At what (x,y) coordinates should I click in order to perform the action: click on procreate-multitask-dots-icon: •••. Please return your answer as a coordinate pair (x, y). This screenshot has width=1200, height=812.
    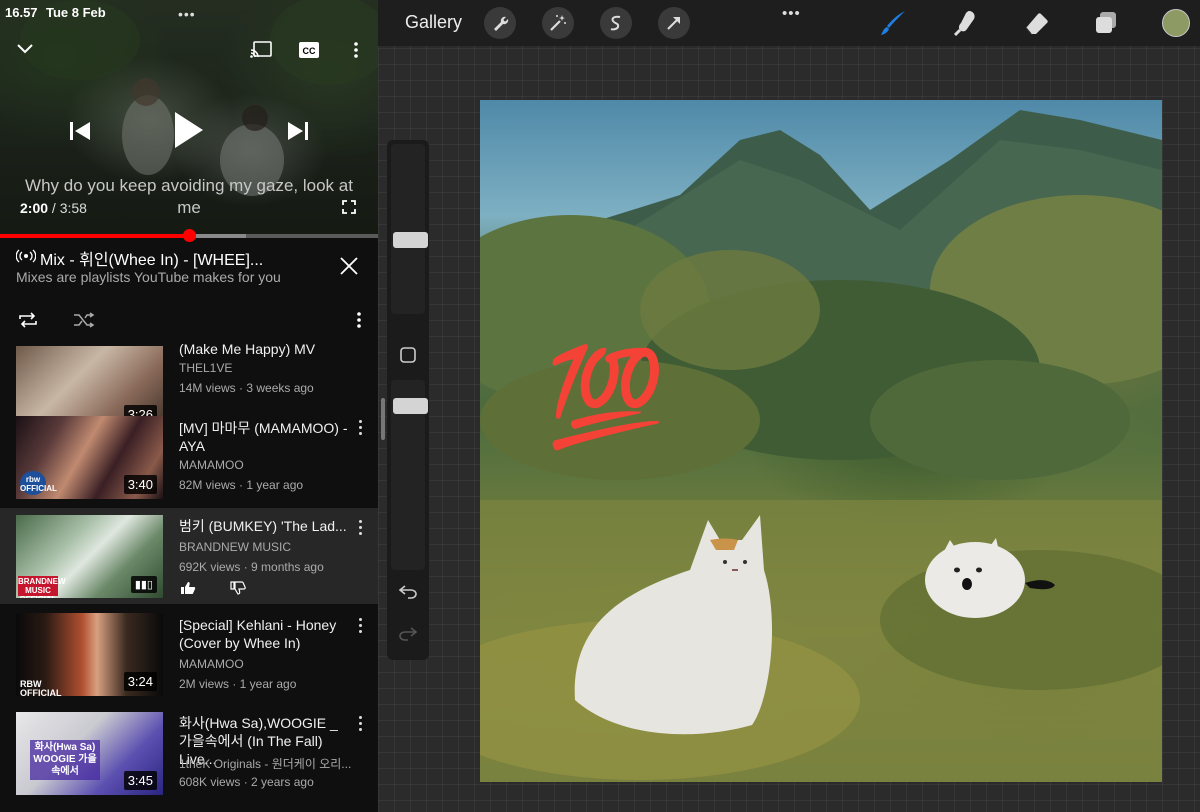
    Looking at the image, I should click on (791, 13).